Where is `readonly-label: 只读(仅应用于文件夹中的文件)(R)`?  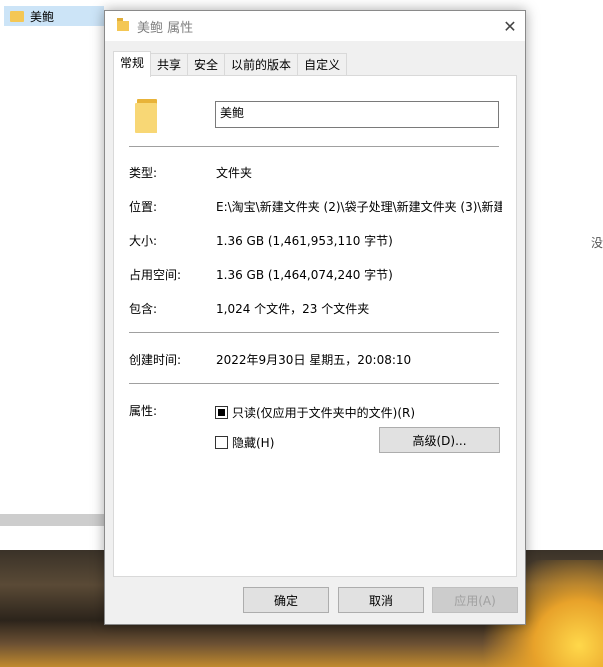 readonly-label: 只读(仅应用于文件夹中的文件)(R) is located at coordinates (324, 412).